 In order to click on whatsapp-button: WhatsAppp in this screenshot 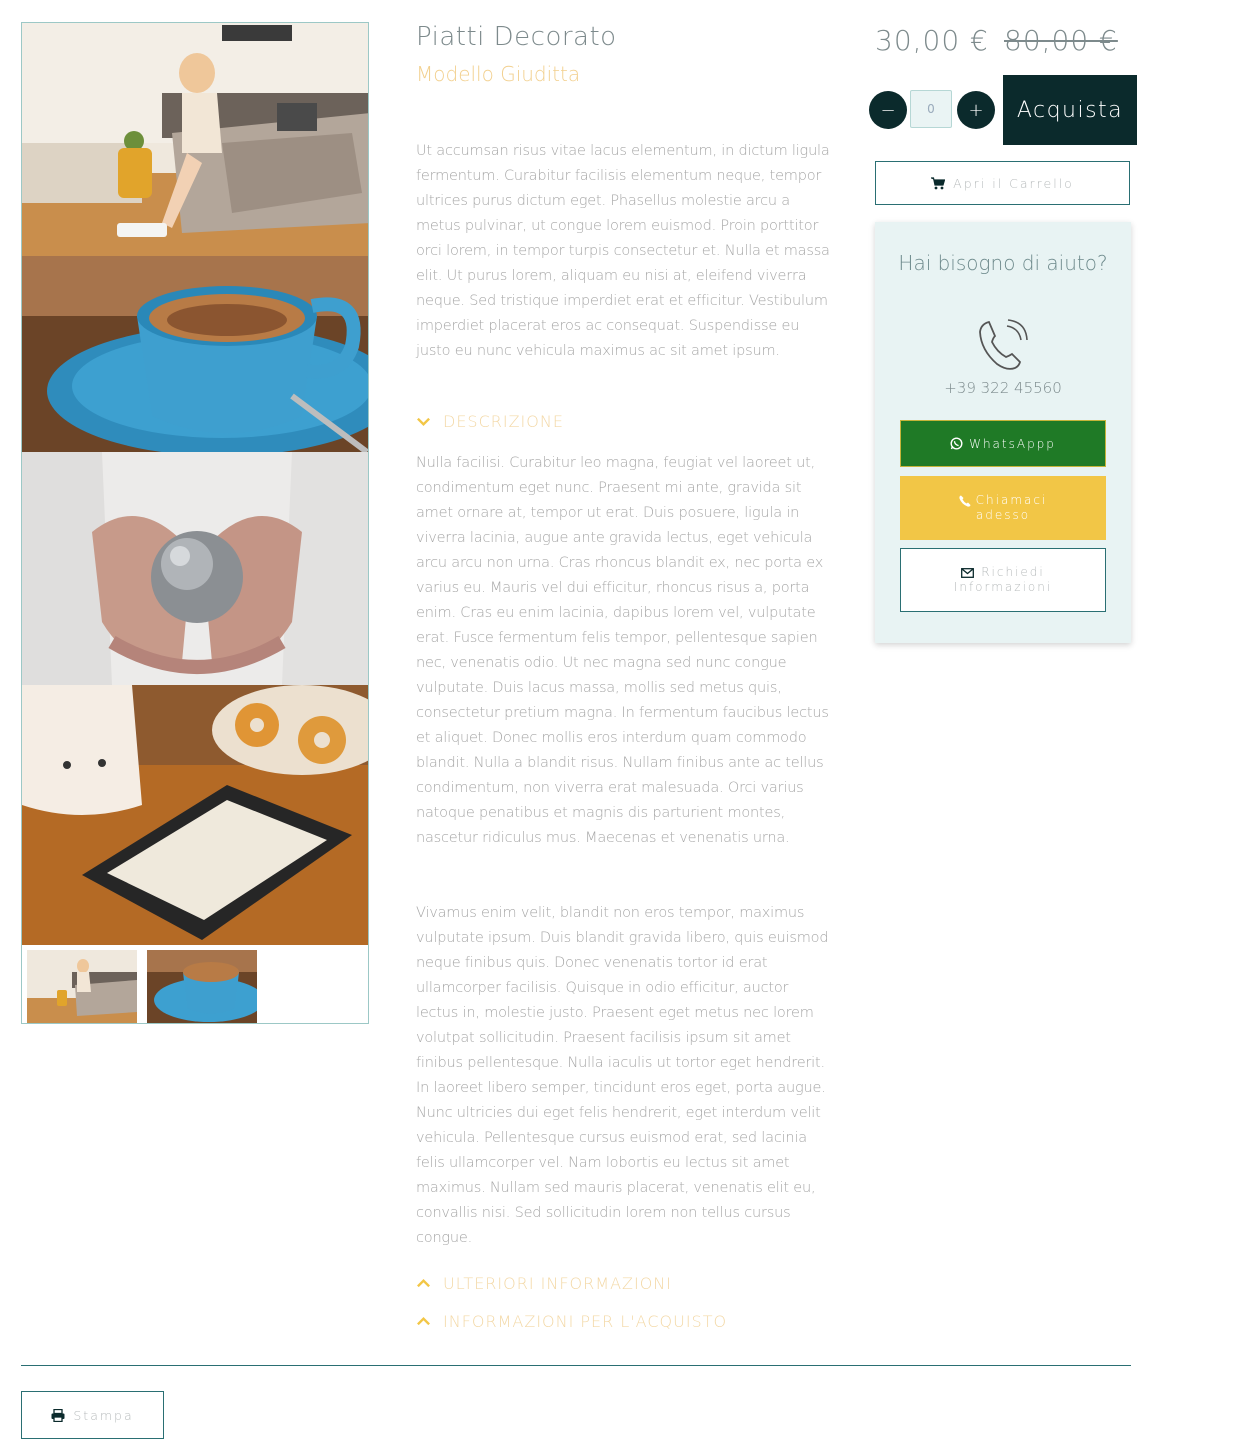, I will do `click(1003, 443)`.